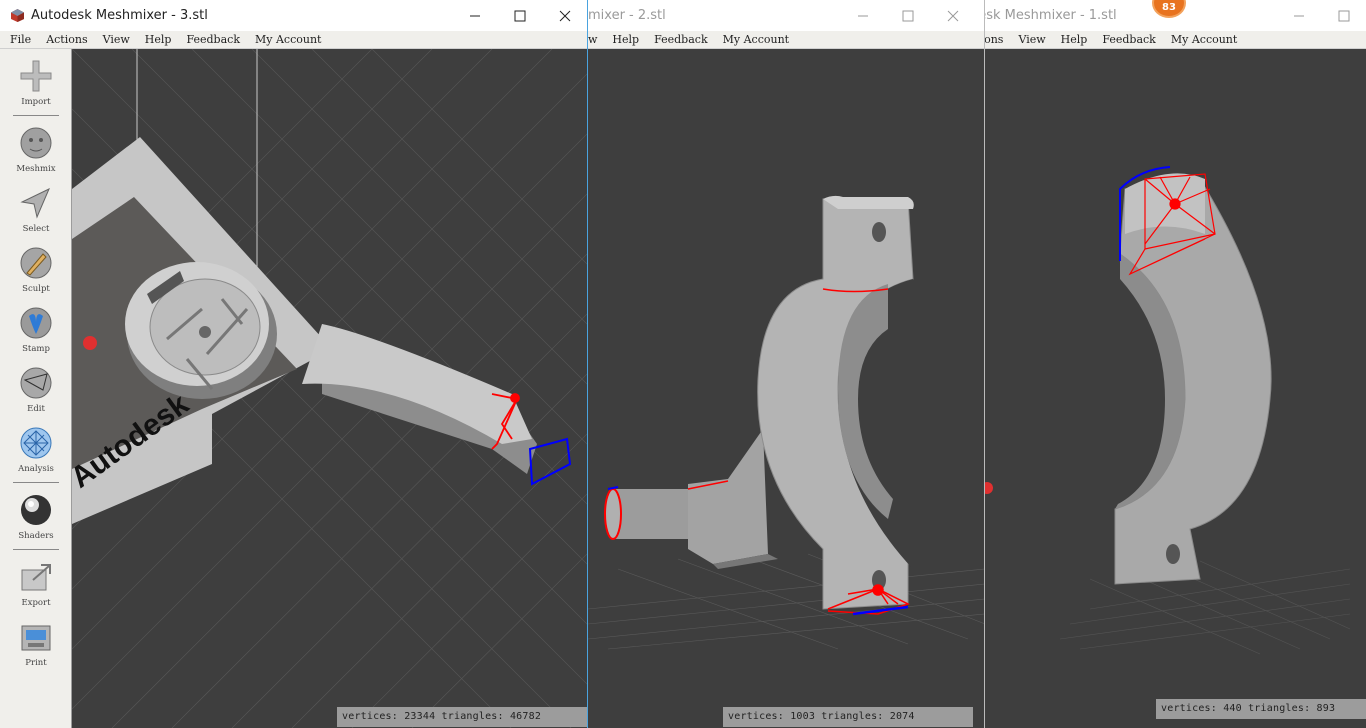 The image size is (1366, 728). What do you see at coordinates (1043, 15) in the screenshot?
I see `window-title: desk Meshmixer - 1.stl` at bounding box center [1043, 15].